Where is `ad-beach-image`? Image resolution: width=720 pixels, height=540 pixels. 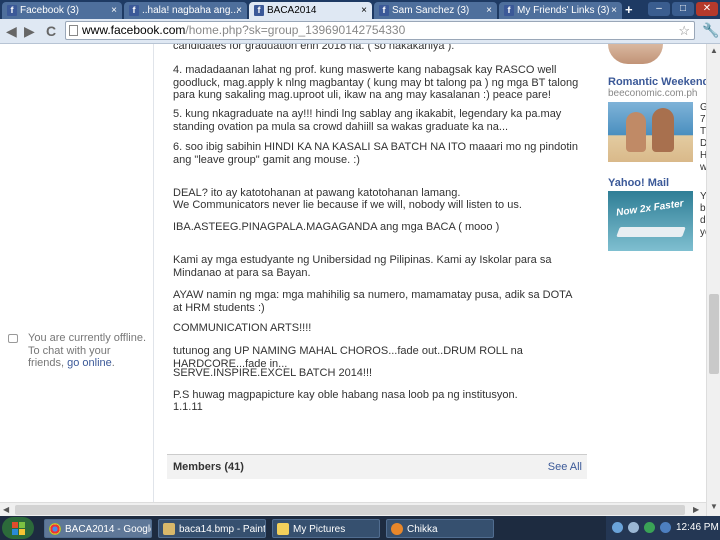
ad-beach-image is located at coordinates (650, 132).